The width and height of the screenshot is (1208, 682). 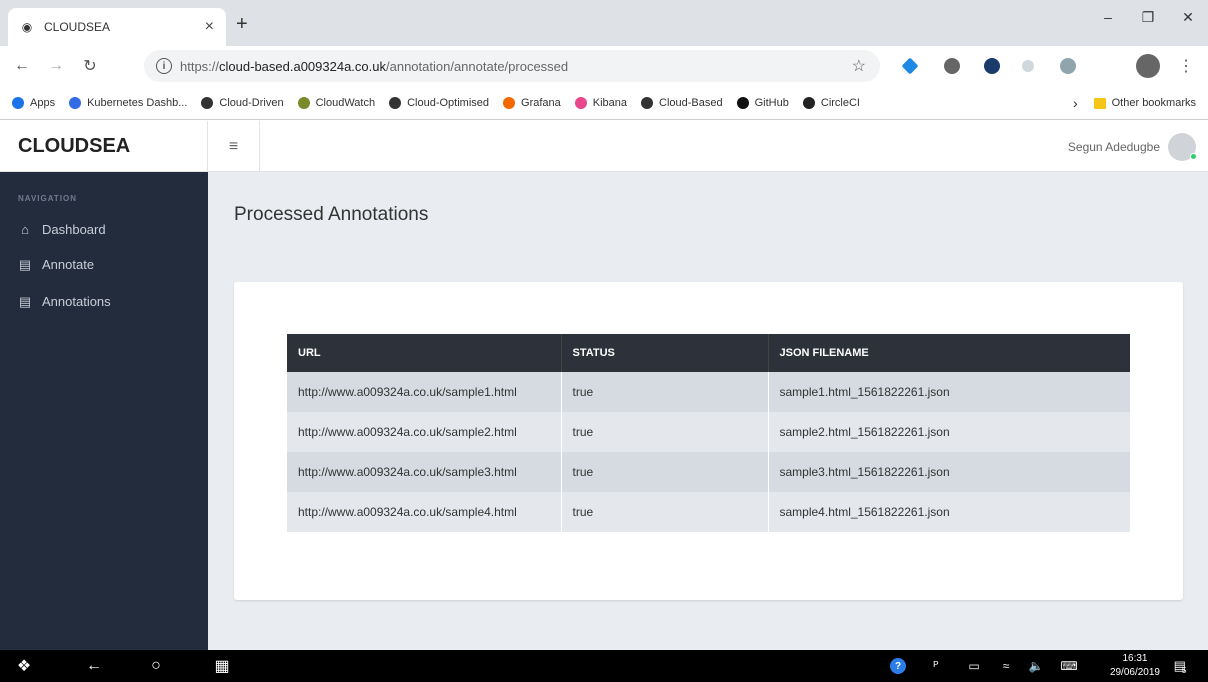 I want to click on circleci-icon, so click(x=808, y=102).